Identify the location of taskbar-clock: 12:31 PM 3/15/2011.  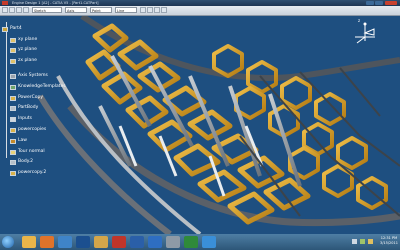
(389, 241).